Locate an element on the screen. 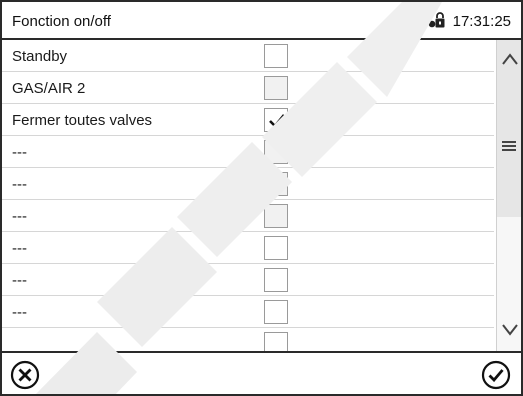 Image resolution: width=523 pixels, height=396 pixels. checkmark-icon is located at coordinates (277, 121).